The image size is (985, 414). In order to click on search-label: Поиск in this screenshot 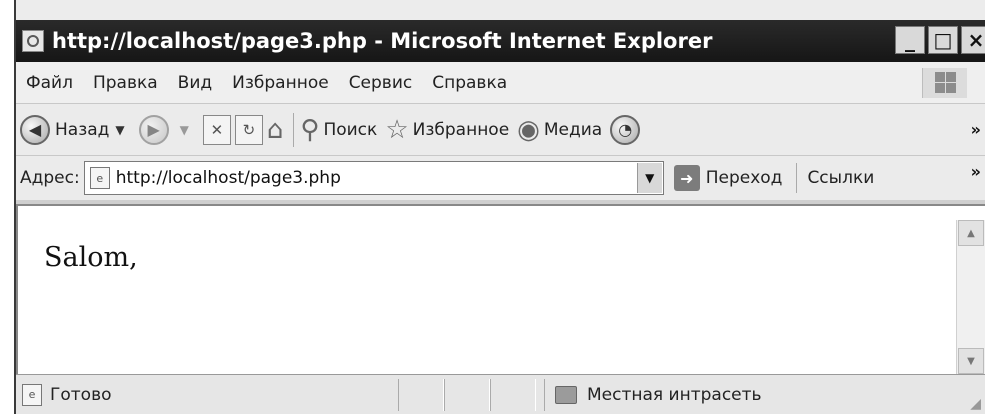, I will do `click(350, 129)`.